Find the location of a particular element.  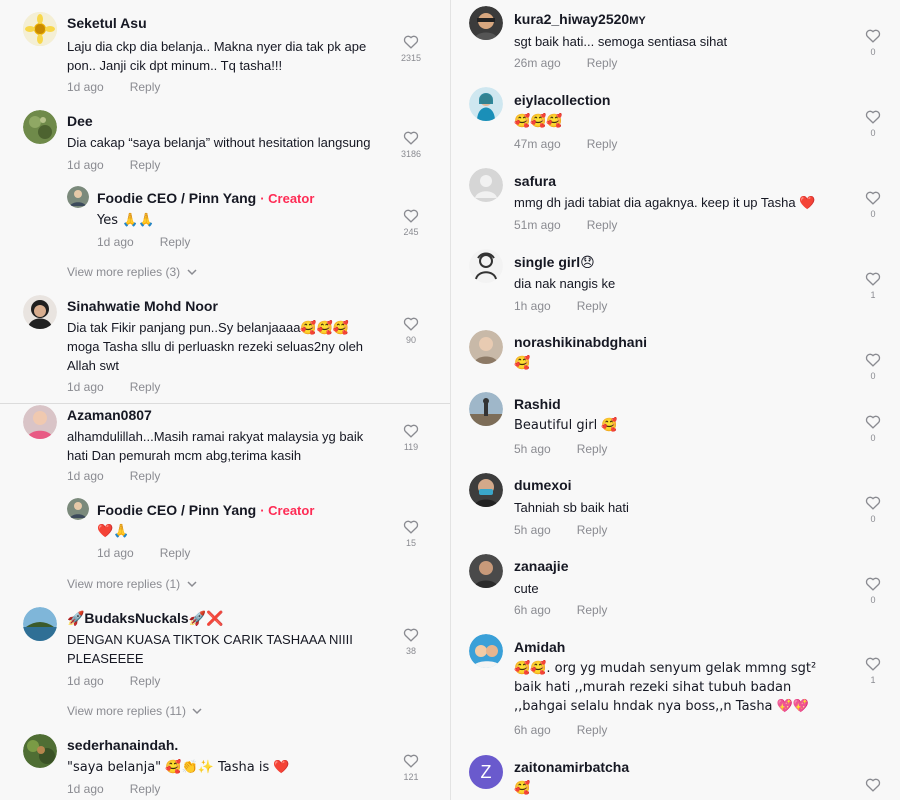

like-count: 1 is located at coordinates (873, 295).